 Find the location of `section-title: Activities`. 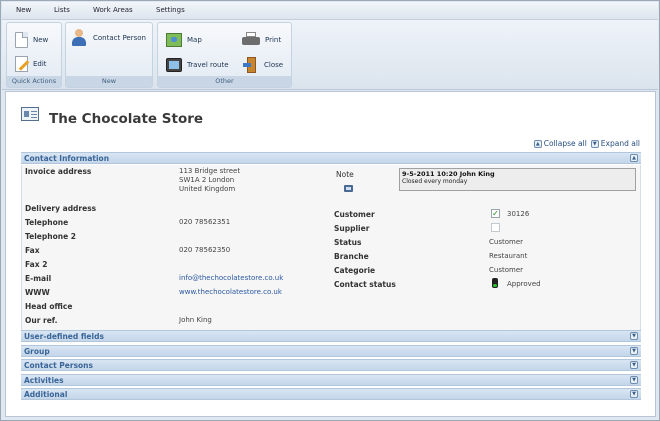

section-title: Activities is located at coordinates (44, 380).